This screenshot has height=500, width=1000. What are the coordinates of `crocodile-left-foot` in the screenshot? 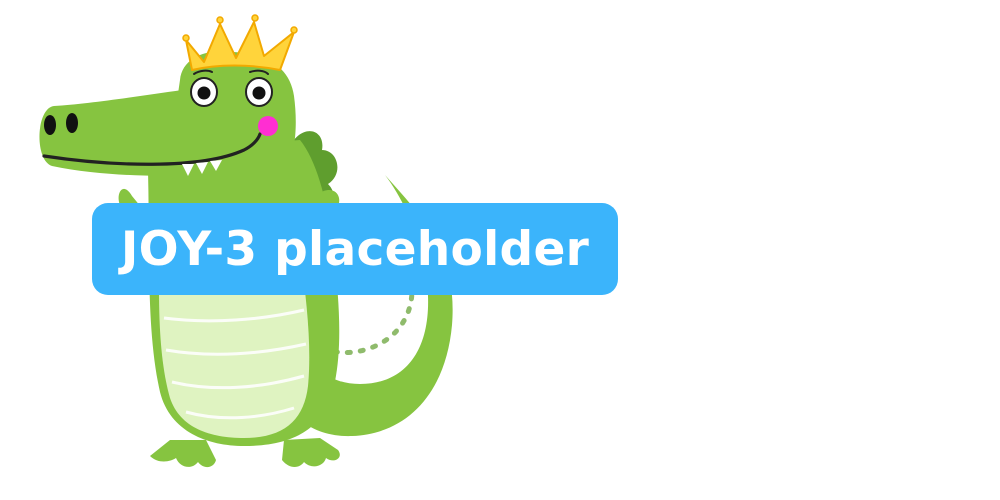 It's located at (183, 454).